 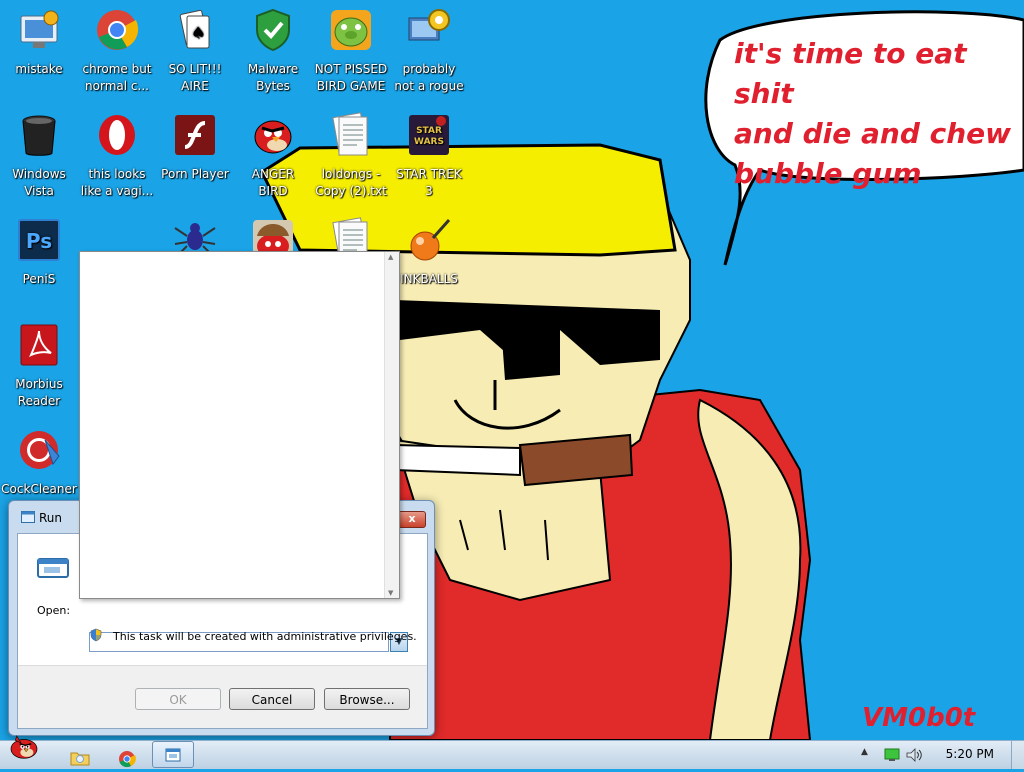 I want to click on dropdown-scrollbar: ▲ ▼, so click(x=391, y=425).